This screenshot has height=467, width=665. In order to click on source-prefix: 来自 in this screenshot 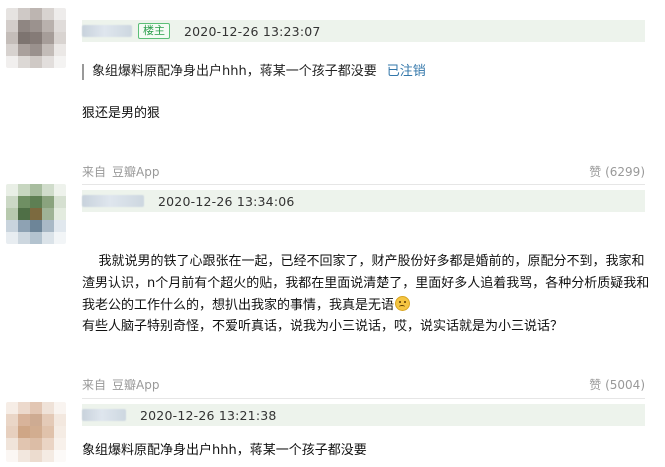, I will do `click(94, 172)`.